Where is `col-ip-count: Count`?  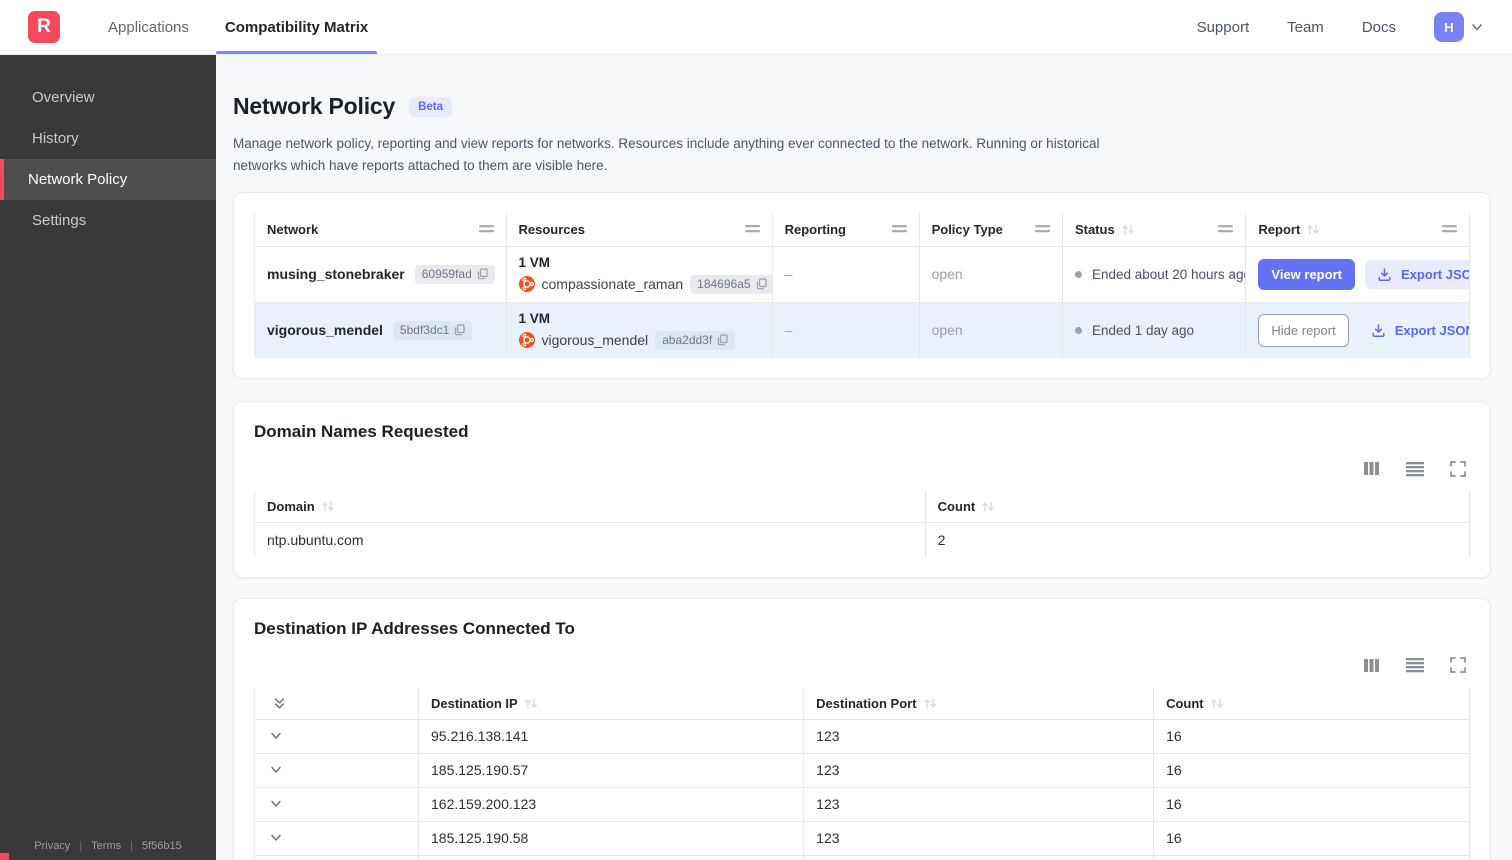 col-ip-count: Count is located at coordinates (1311, 703).